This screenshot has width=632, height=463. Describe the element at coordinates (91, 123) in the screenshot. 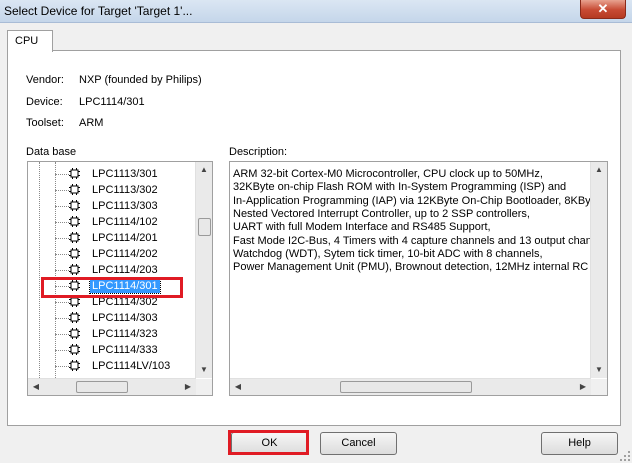

I see `toolset-value: ARM` at that location.